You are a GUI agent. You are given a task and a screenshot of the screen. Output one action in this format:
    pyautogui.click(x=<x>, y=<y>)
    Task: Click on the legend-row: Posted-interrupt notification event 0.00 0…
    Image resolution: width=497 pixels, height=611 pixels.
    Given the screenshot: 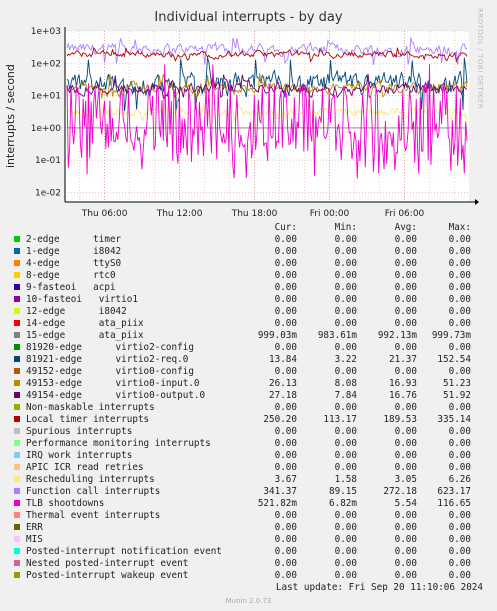 What is the action you would take?
    pyautogui.click(x=248, y=552)
    